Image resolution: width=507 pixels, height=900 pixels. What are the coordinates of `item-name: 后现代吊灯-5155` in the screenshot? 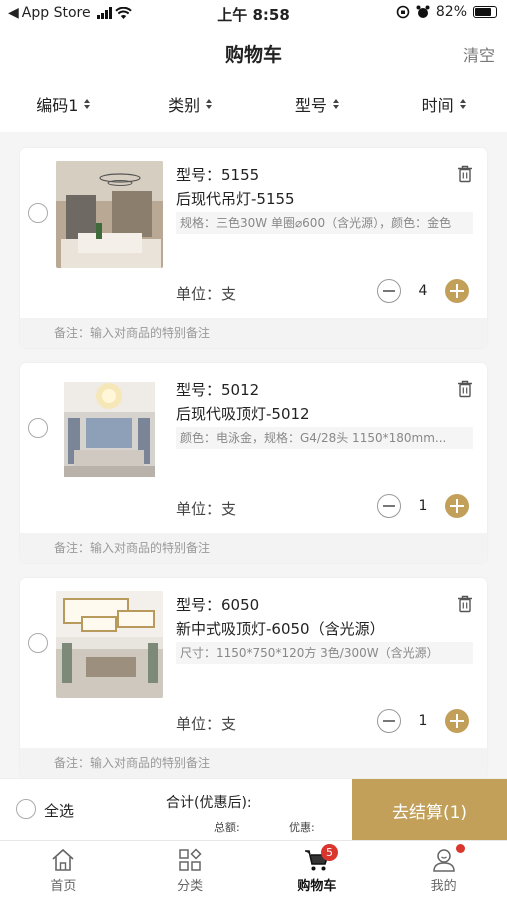 It's located at (235, 198).